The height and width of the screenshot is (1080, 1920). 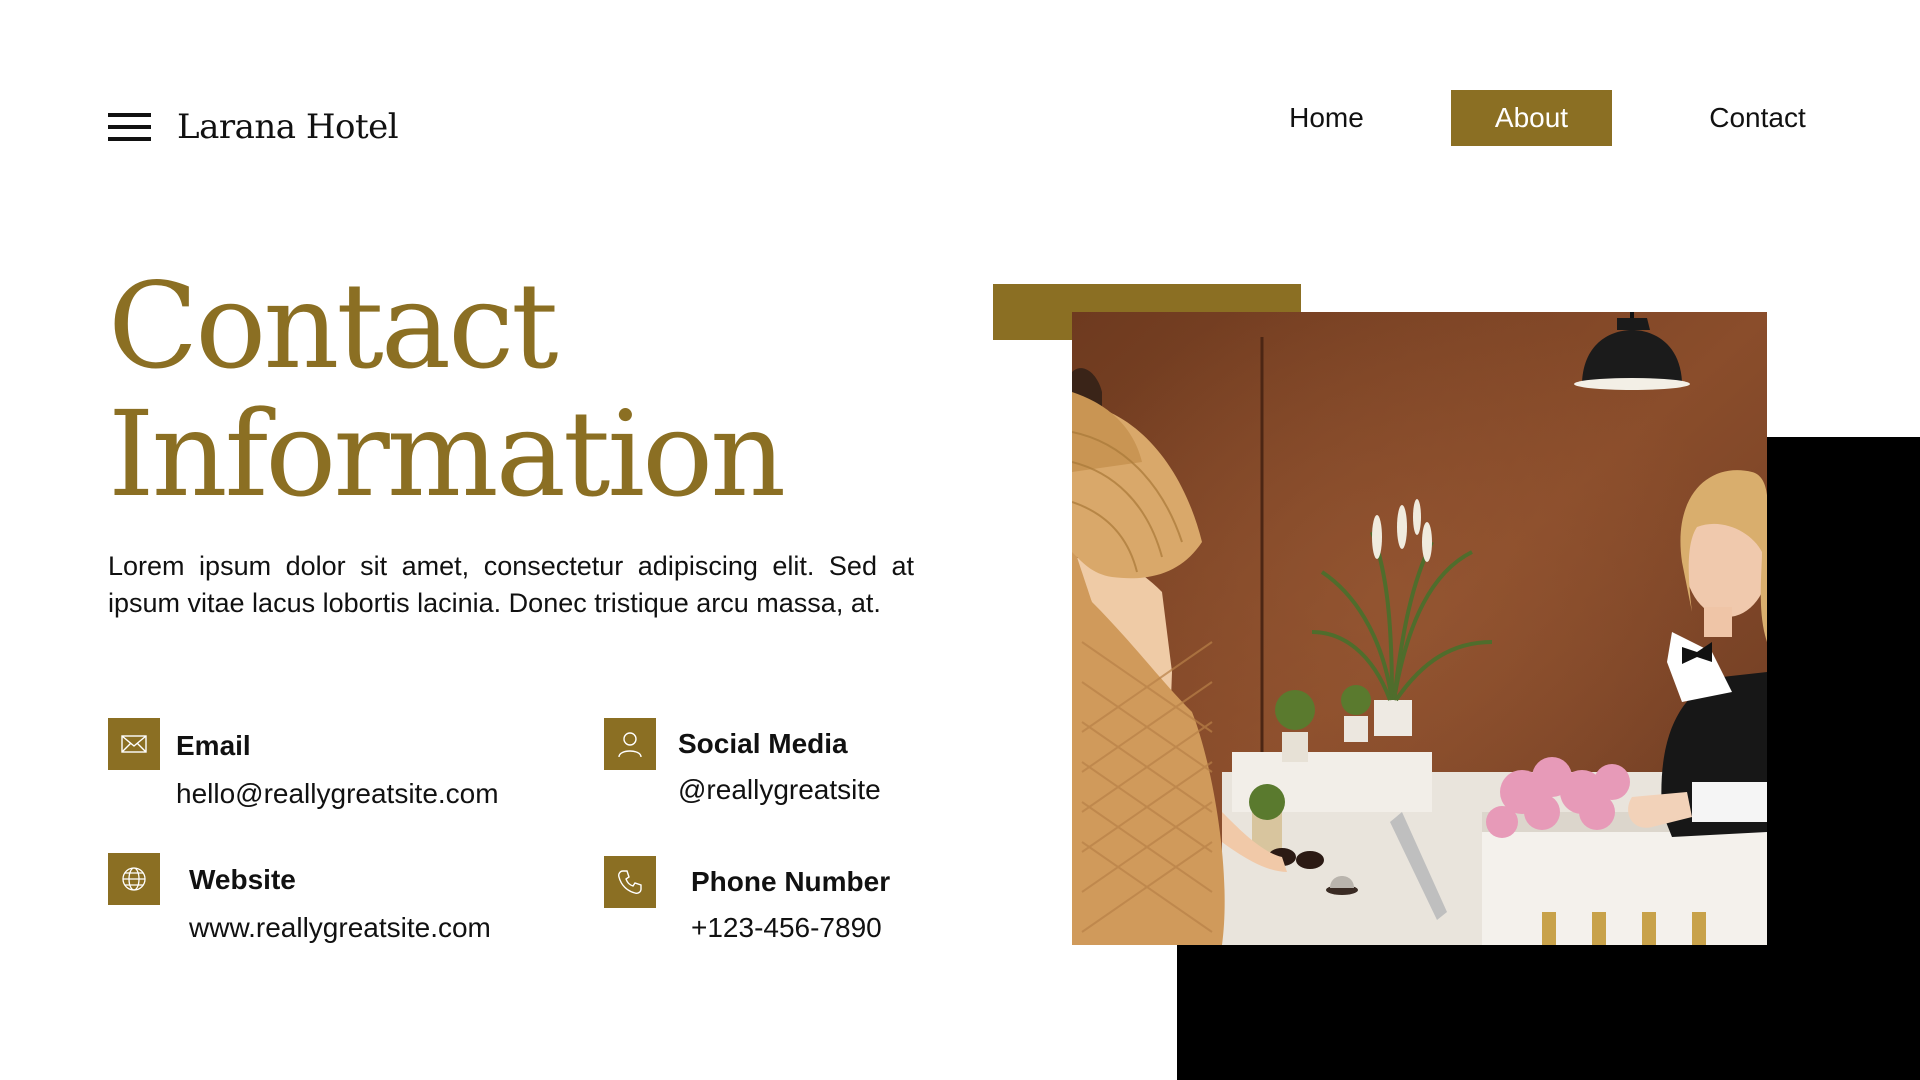 I want to click on social-value: @reallygreatsite, so click(x=779, y=790).